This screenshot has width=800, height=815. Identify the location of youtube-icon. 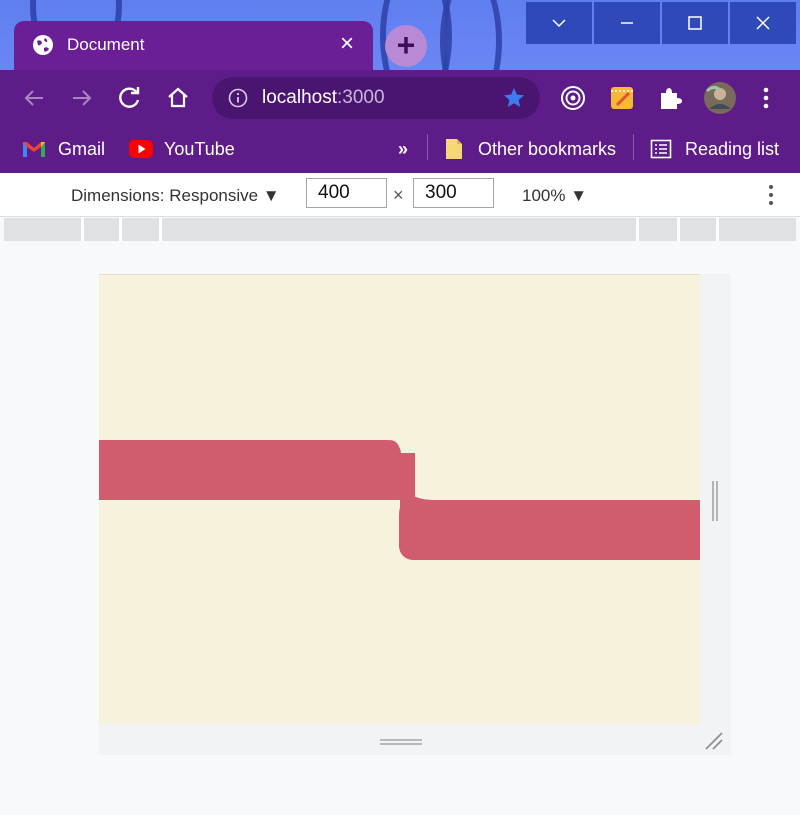
(141, 149).